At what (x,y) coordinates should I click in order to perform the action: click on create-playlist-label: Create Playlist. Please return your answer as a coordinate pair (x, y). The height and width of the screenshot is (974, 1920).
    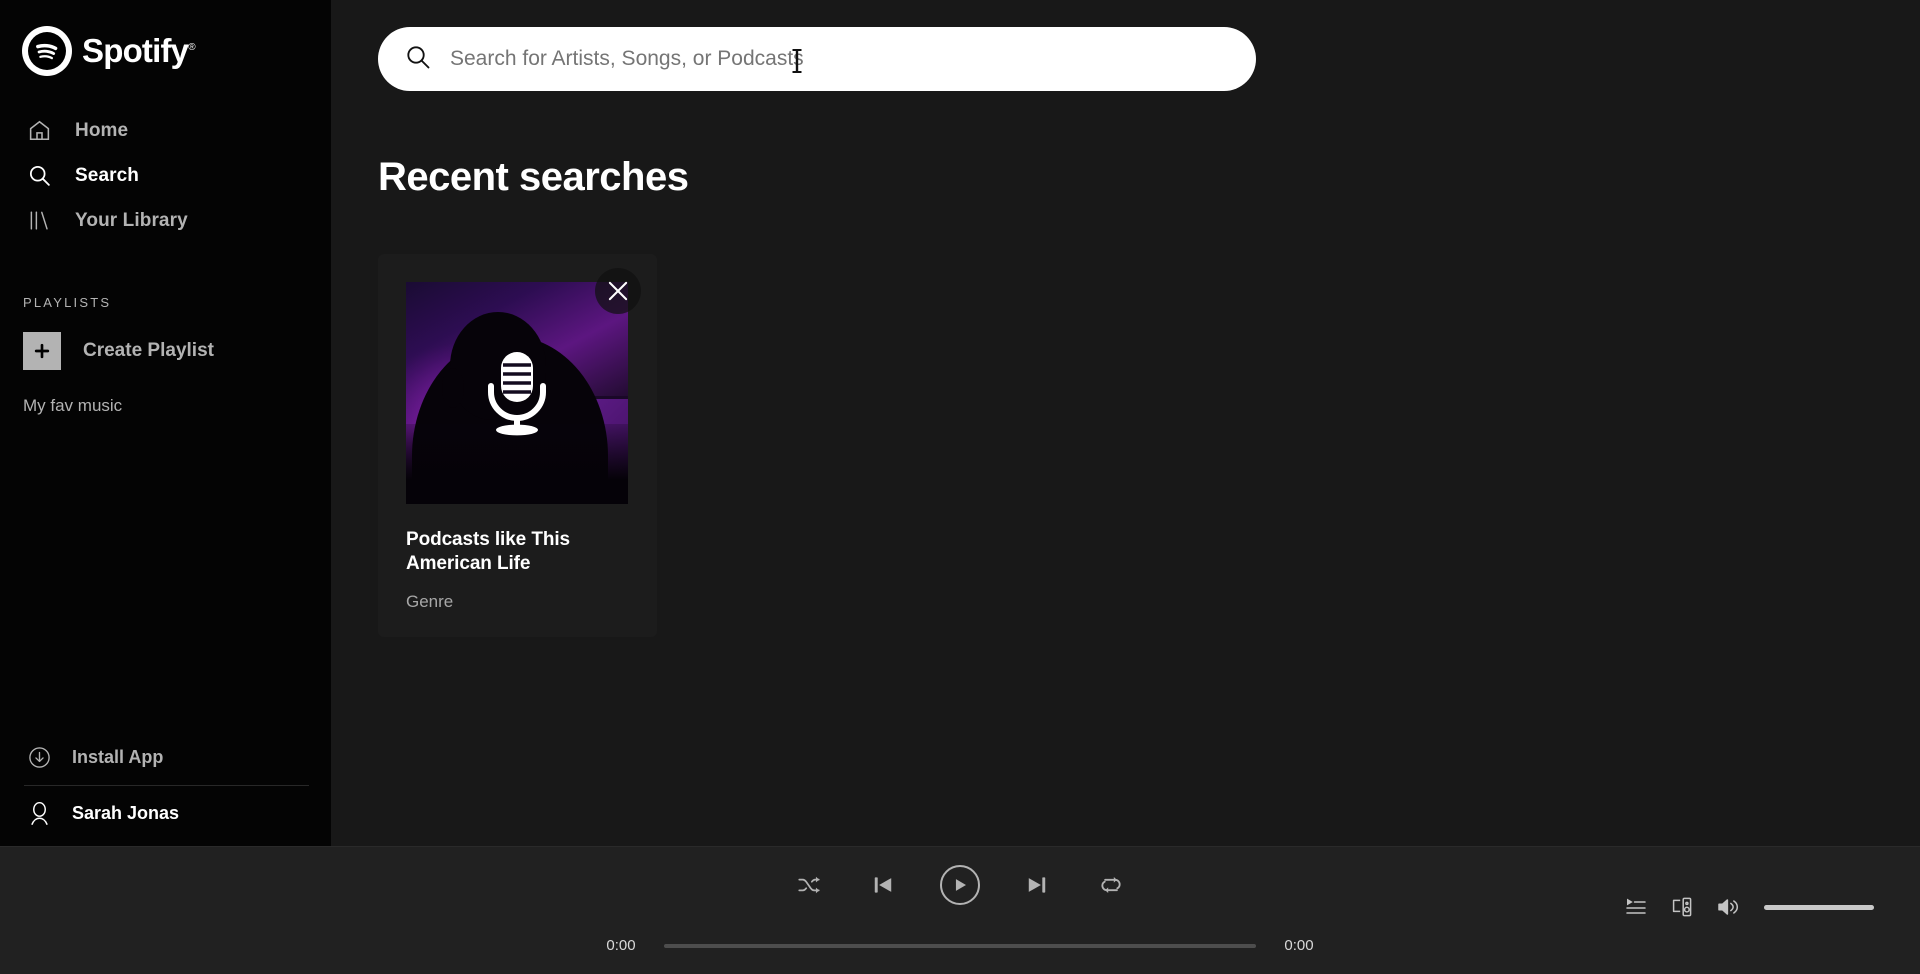
    Looking at the image, I should click on (148, 350).